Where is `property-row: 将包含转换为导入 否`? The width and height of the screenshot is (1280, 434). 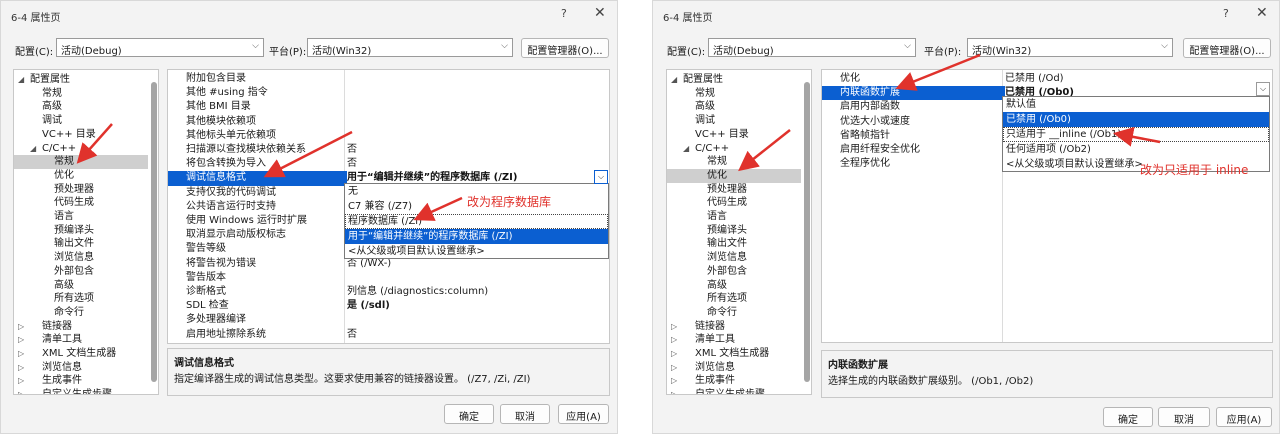 property-row: 将包含转换为导入 否 is located at coordinates (388, 164).